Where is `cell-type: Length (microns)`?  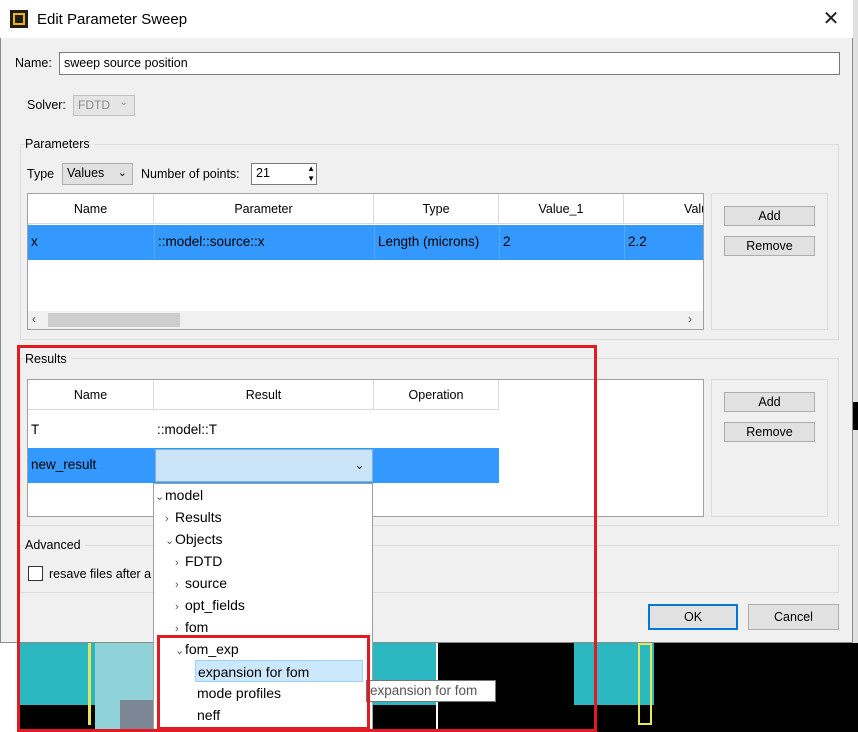
cell-type: Length (microns) is located at coordinates (436, 242).